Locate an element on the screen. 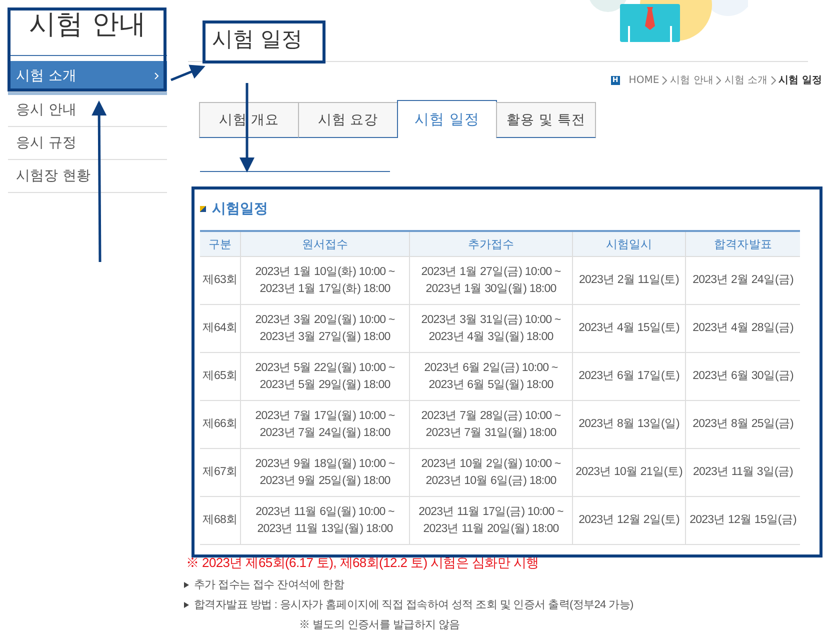  column-header: 시험일시 is located at coordinates (629, 243).